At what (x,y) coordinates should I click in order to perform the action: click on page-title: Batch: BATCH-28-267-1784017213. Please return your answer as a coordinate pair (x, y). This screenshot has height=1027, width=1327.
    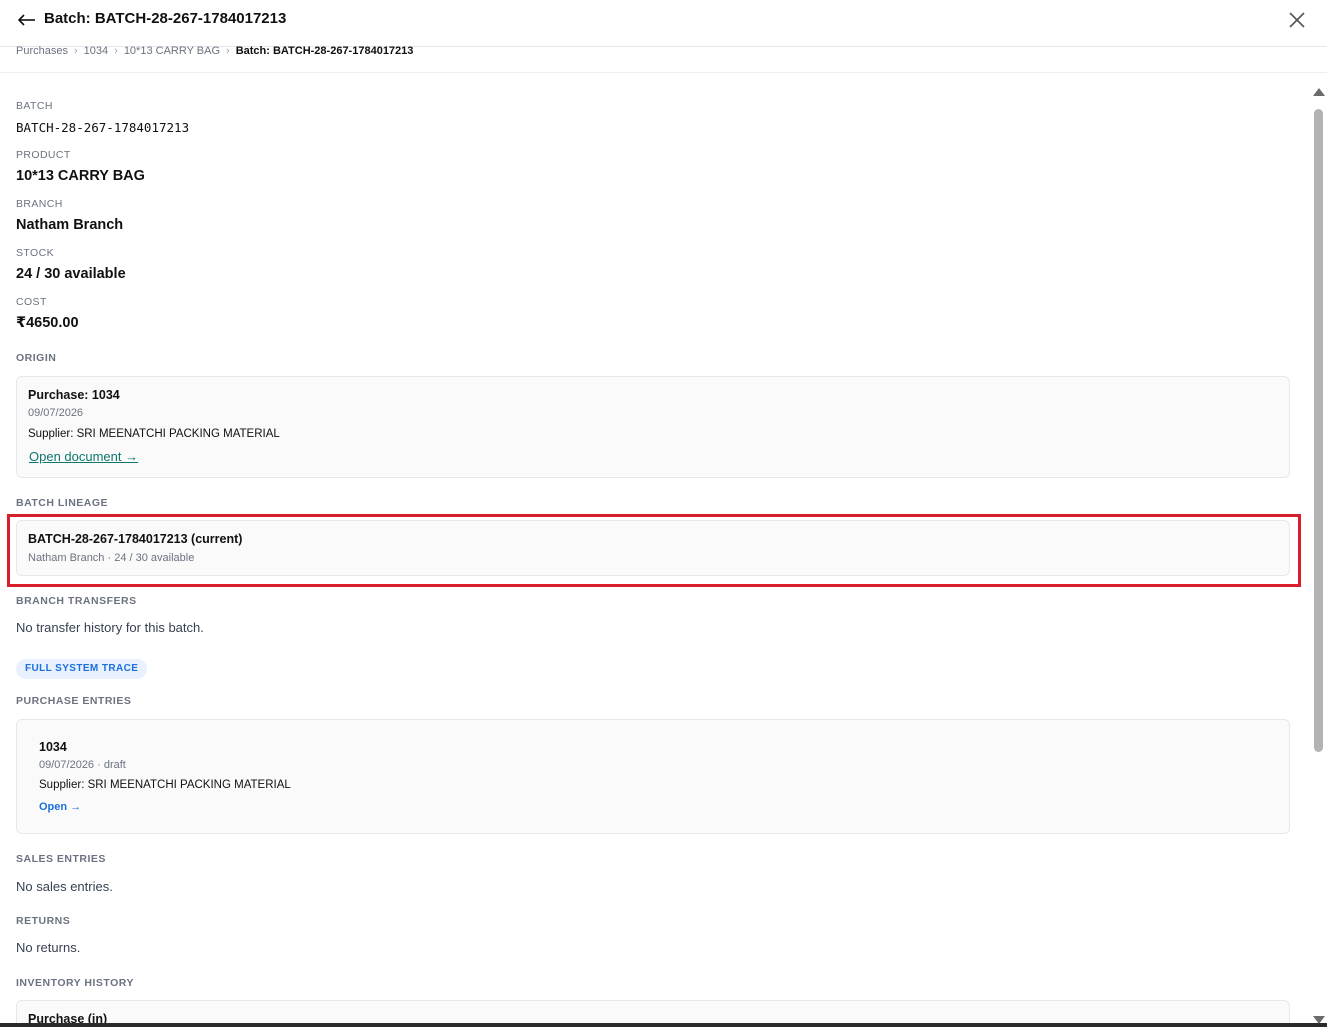
    Looking at the image, I should click on (165, 18).